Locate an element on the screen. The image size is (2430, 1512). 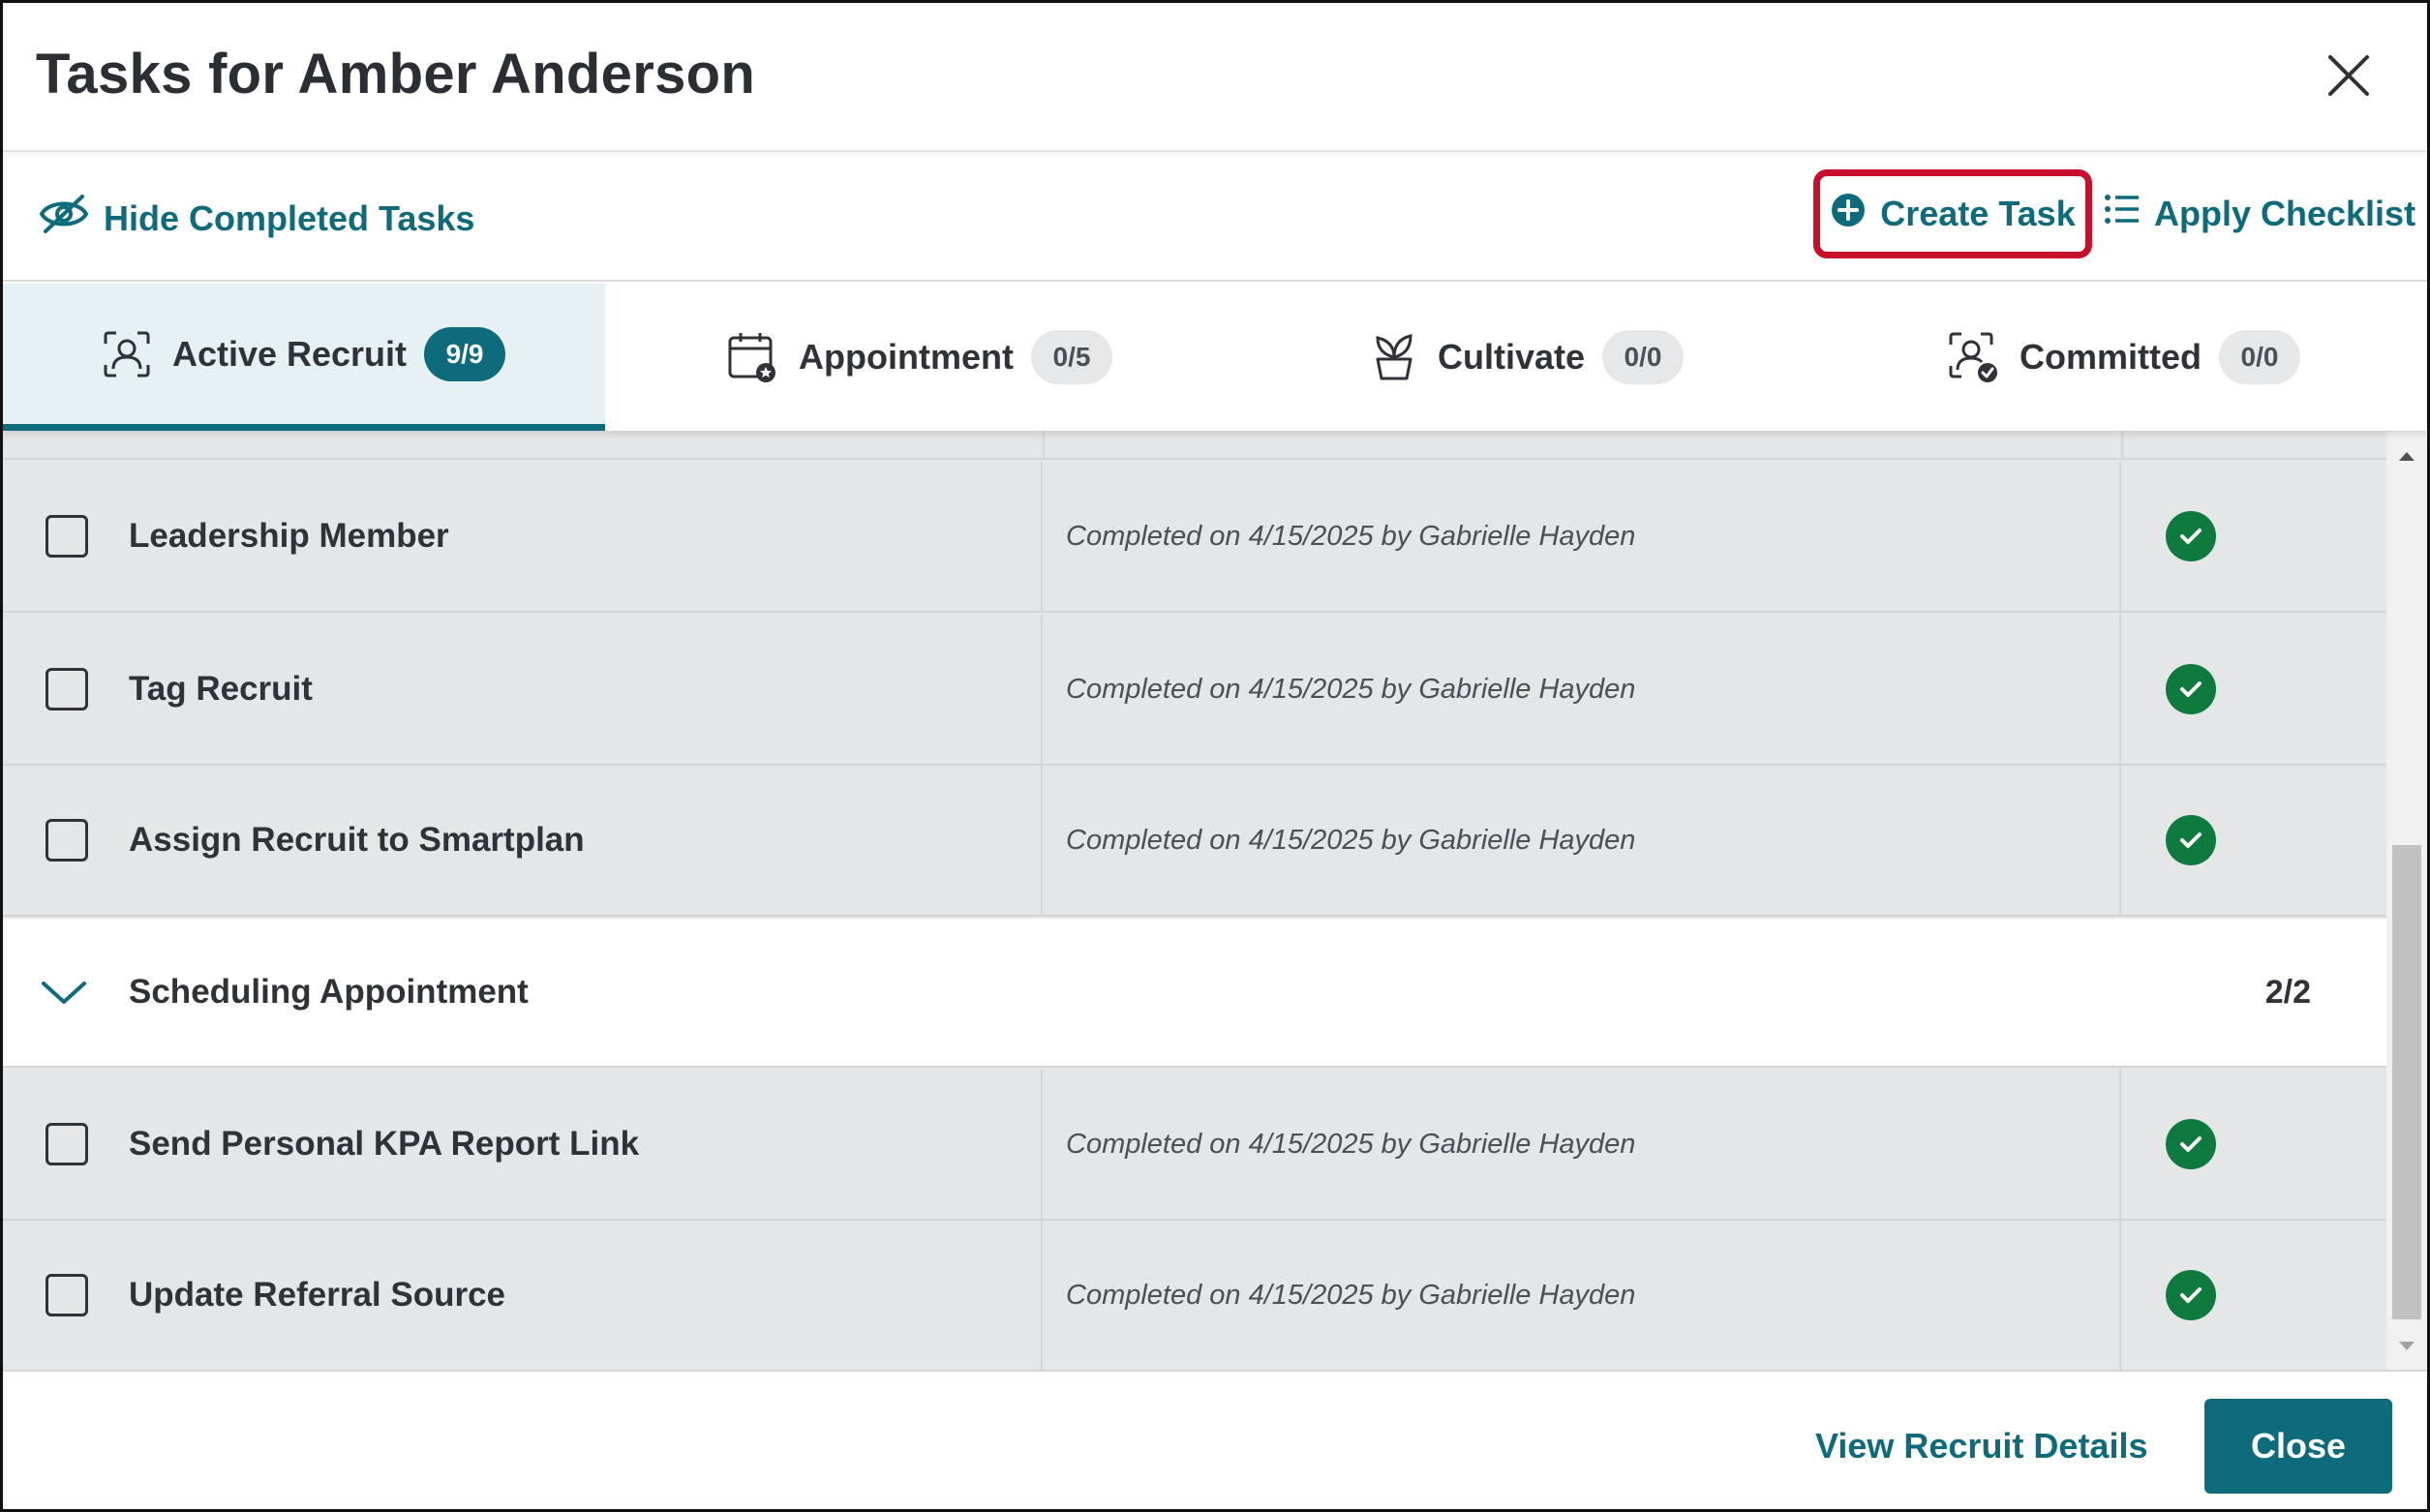
dialog-footer: View Recruit Details Close is located at coordinates (1215, 1439).